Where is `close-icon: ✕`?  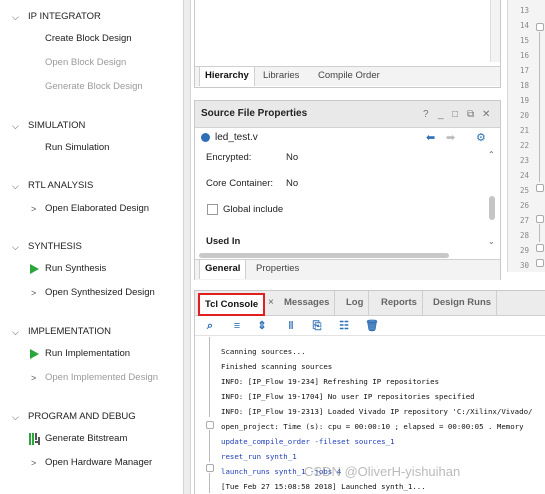
close-icon: ✕ is located at coordinates (486, 114).